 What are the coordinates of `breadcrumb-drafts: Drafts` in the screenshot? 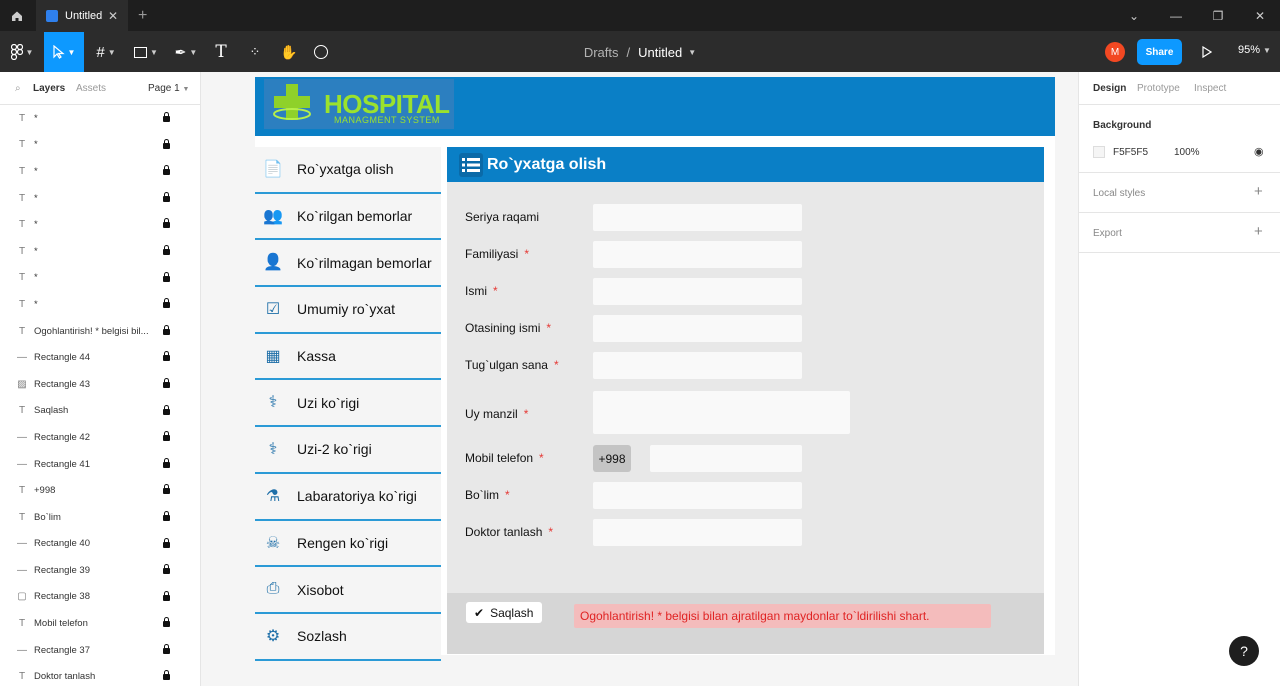 It's located at (601, 52).